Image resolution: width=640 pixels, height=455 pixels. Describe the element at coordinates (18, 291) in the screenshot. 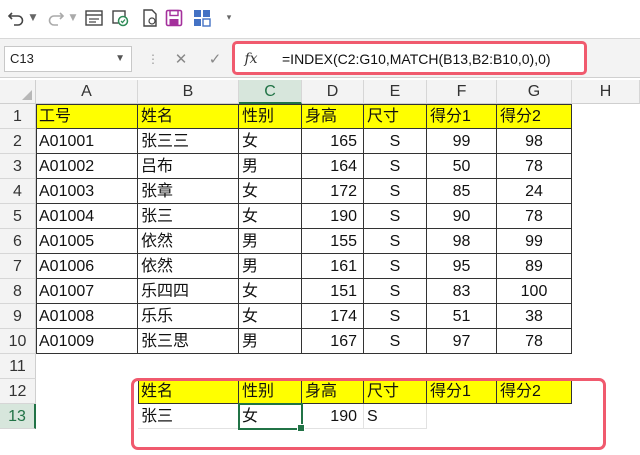

I see `row-header-8: 8` at that location.